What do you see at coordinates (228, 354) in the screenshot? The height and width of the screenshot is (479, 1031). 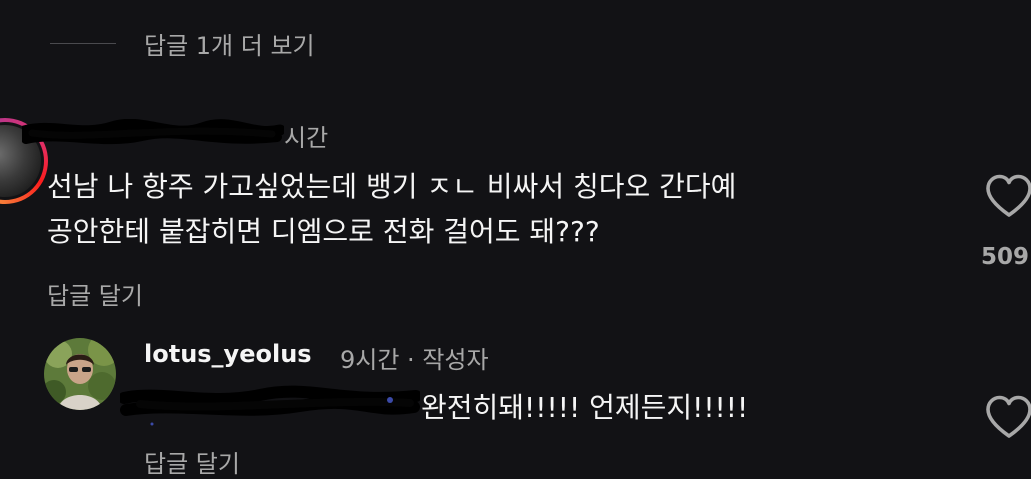 I see `reply-author-username: lotus_yeolus` at bounding box center [228, 354].